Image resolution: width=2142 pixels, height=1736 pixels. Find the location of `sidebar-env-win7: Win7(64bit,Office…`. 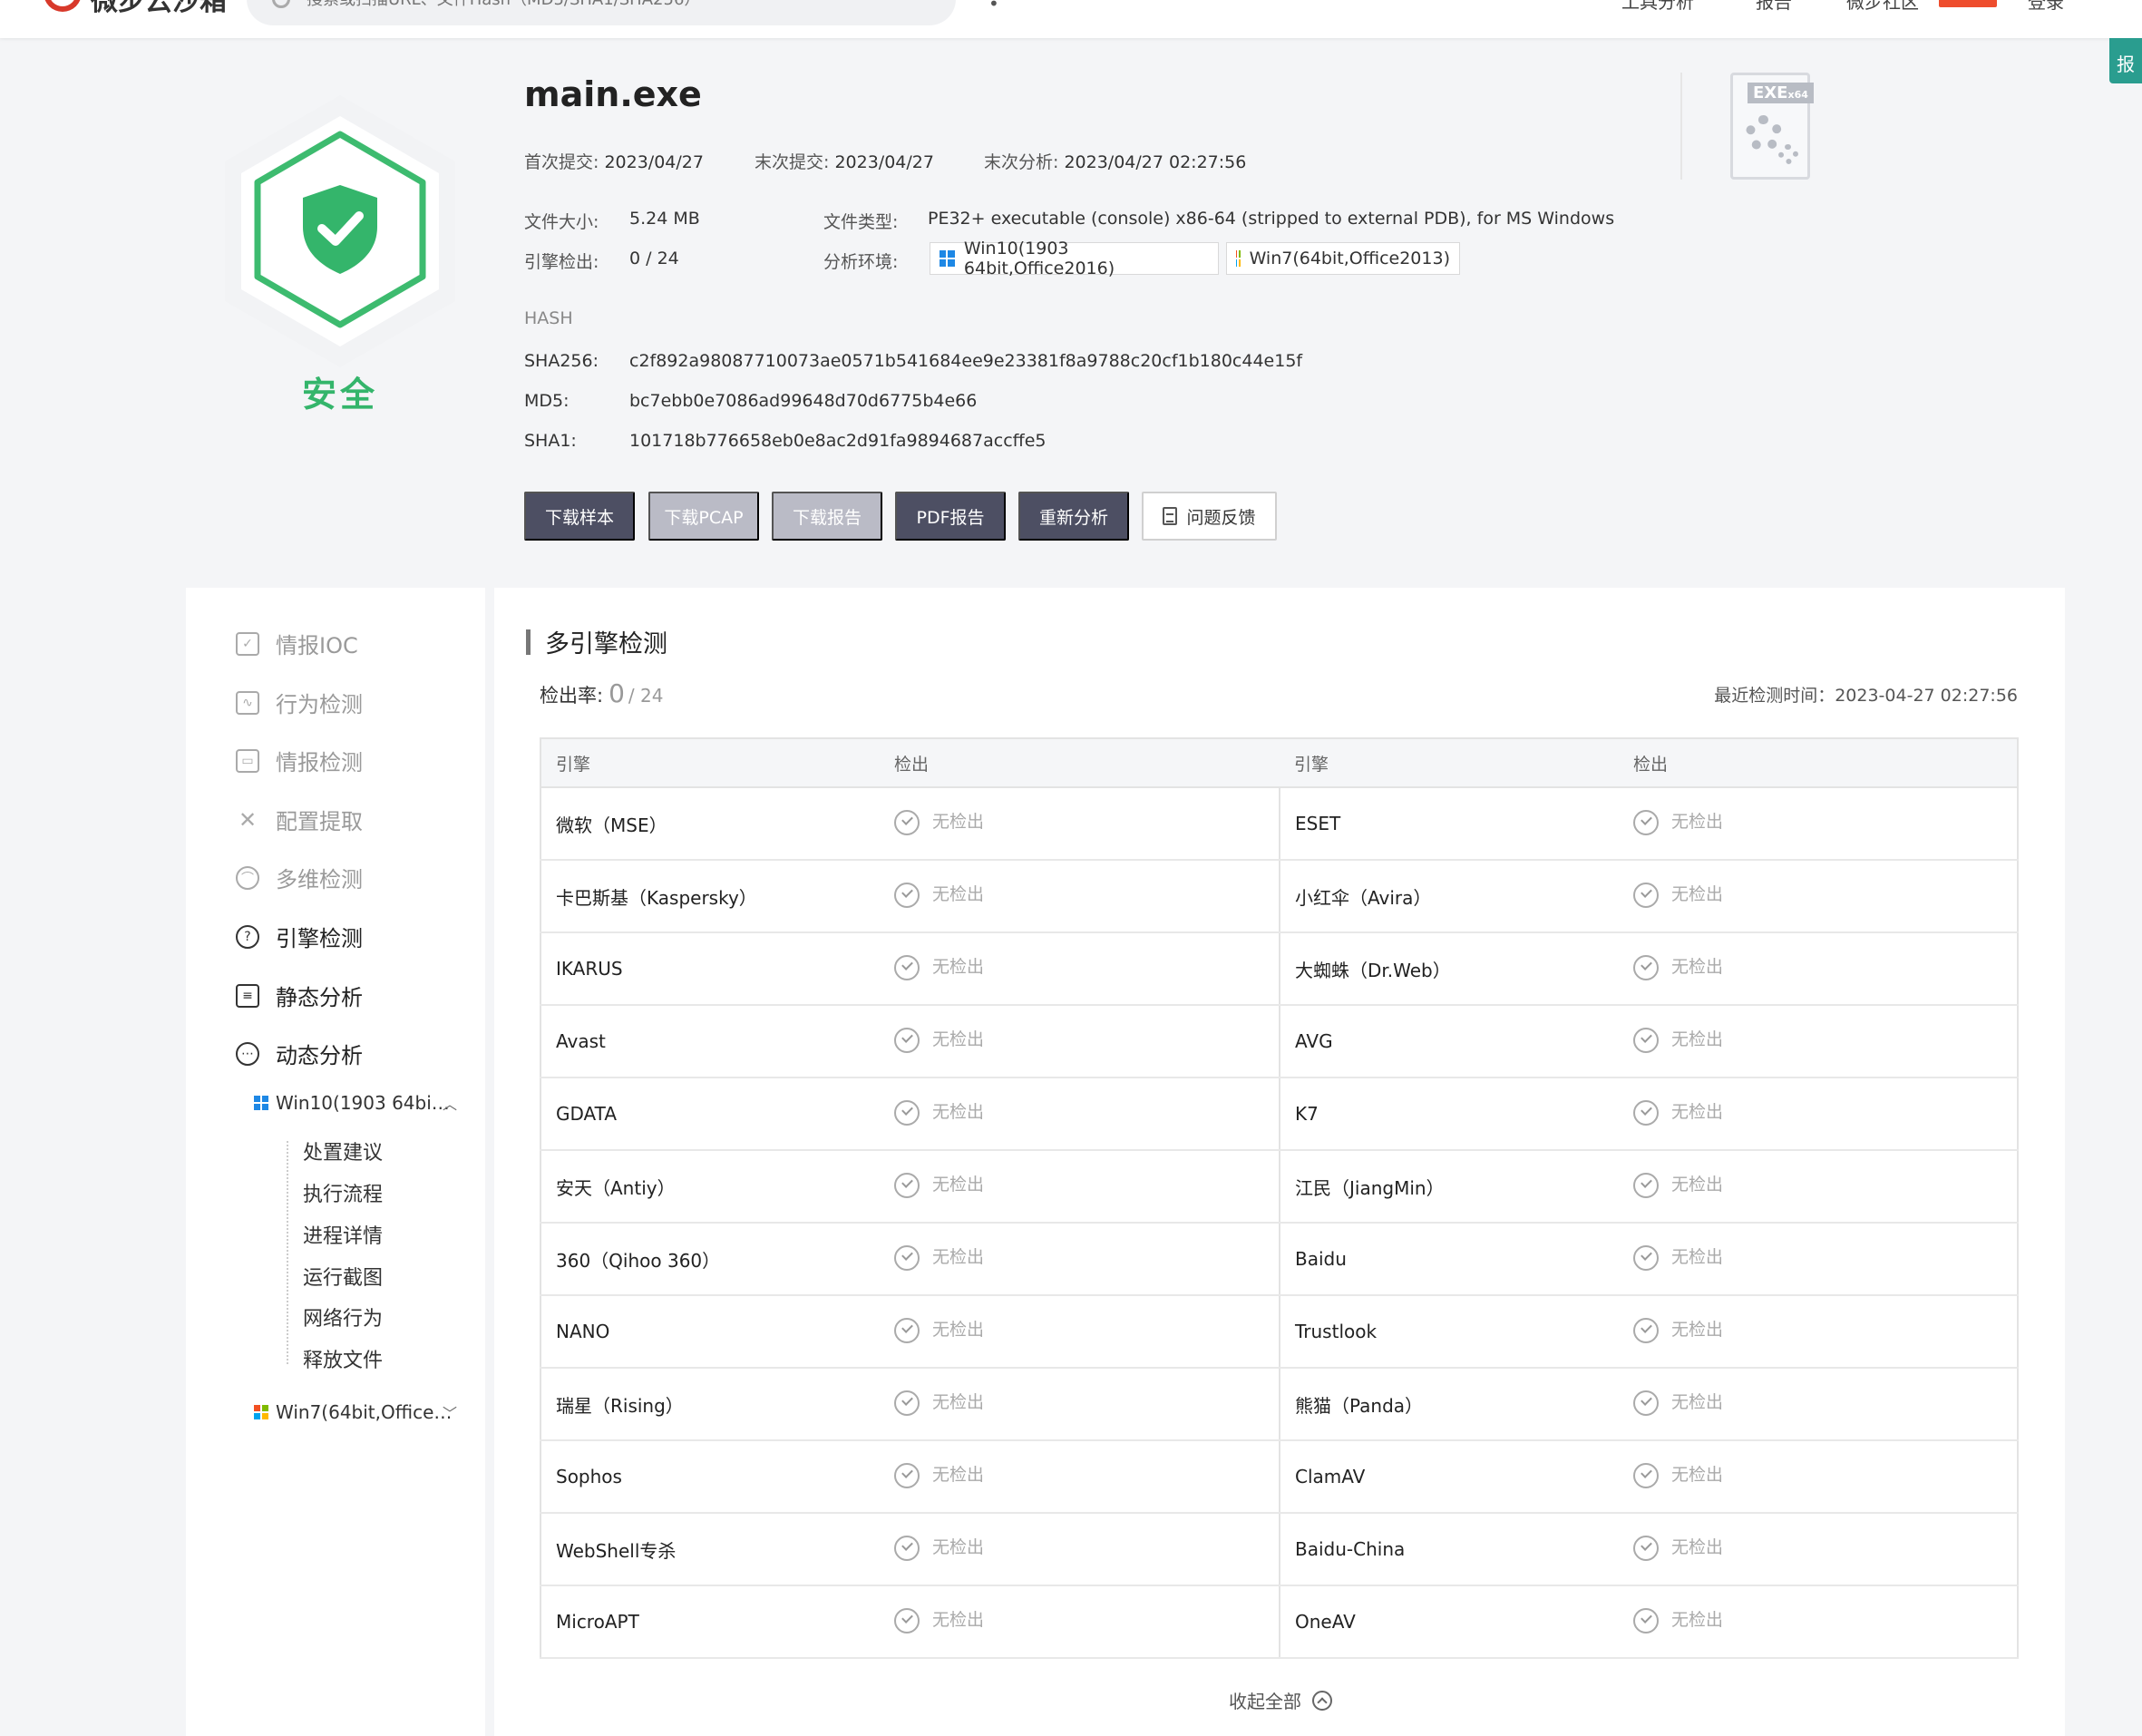

sidebar-env-win7: Win7(64bit,Office… is located at coordinates (353, 1412).